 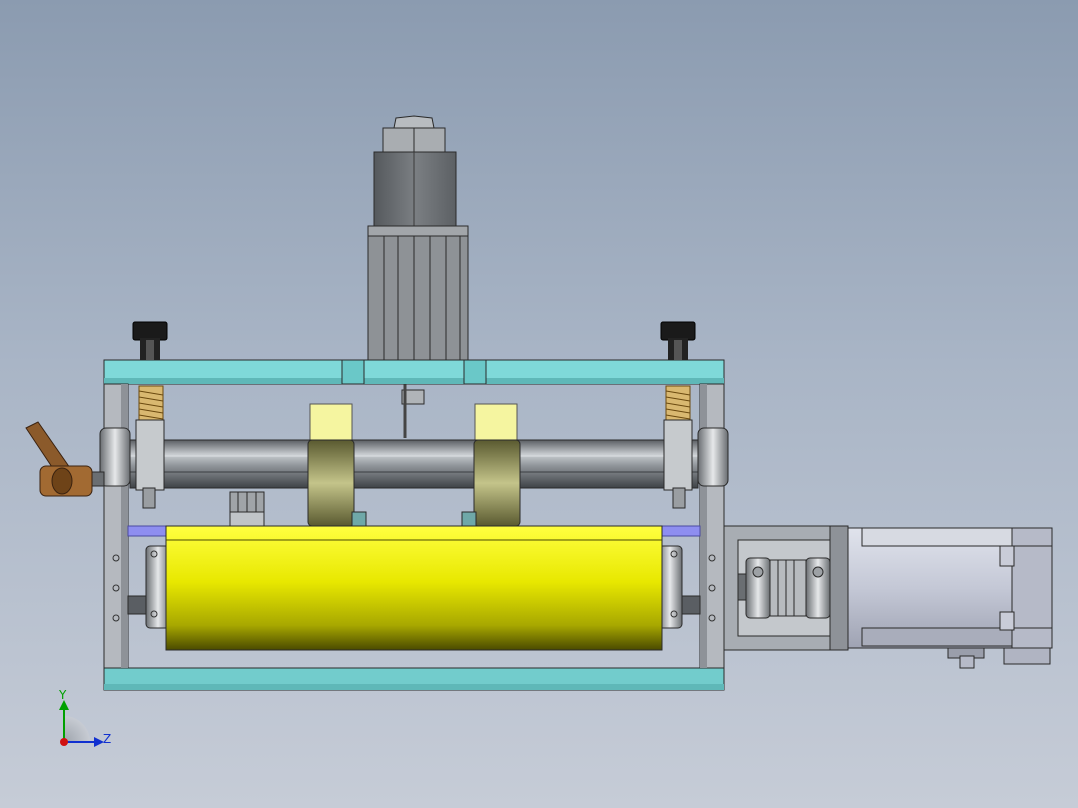 I want to click on left-side-plate, so click(x=116, y=526).